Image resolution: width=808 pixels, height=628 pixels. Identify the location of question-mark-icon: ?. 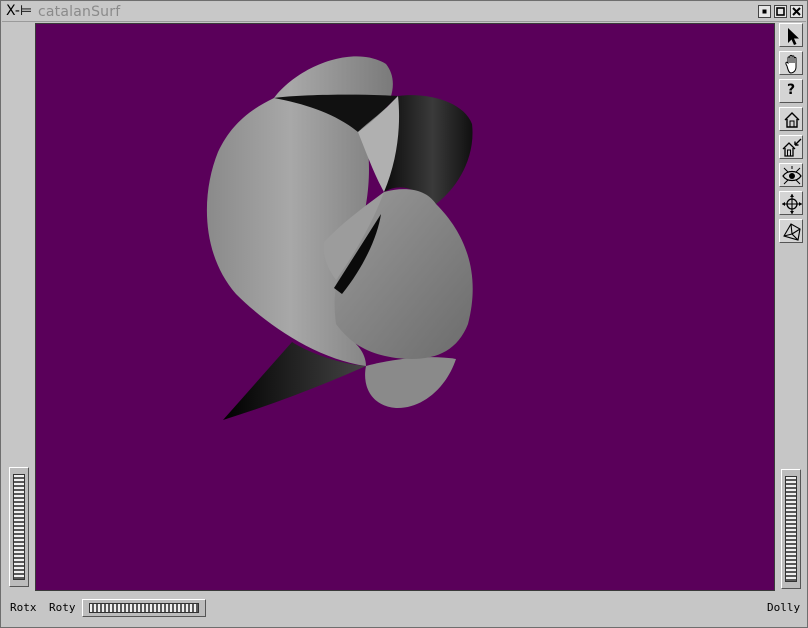
(791, 90).